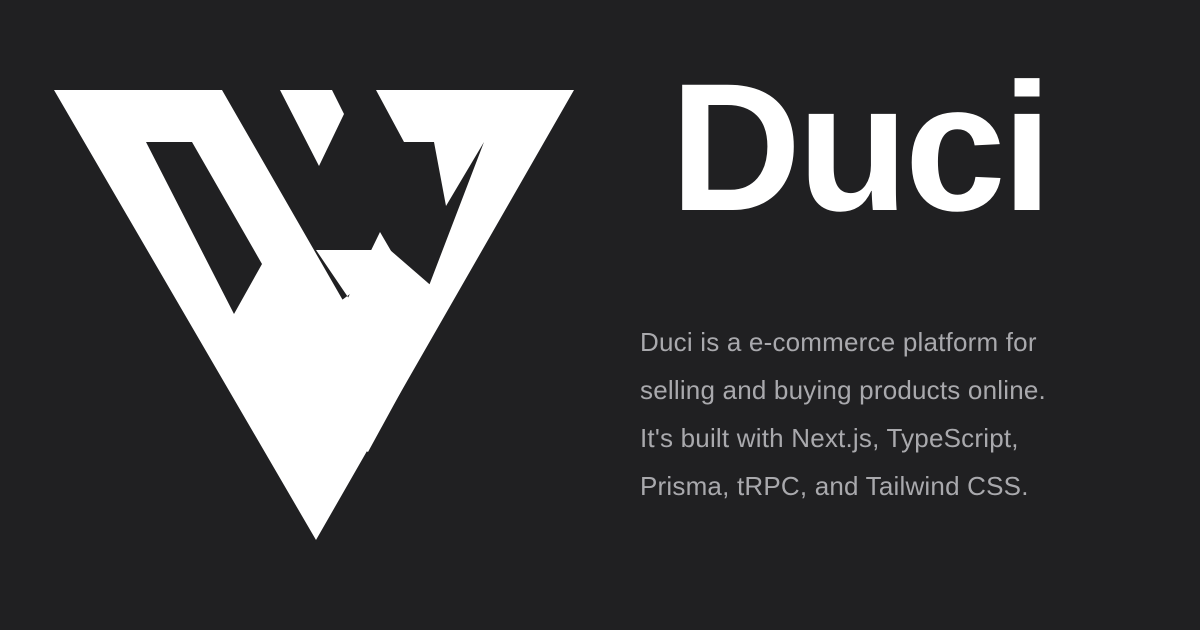 This screenshot has height=630, width=1200. Describe the element at coordinates (843, 390) in the screenshot. I see `description-line: selling and buying products online.` at that location.